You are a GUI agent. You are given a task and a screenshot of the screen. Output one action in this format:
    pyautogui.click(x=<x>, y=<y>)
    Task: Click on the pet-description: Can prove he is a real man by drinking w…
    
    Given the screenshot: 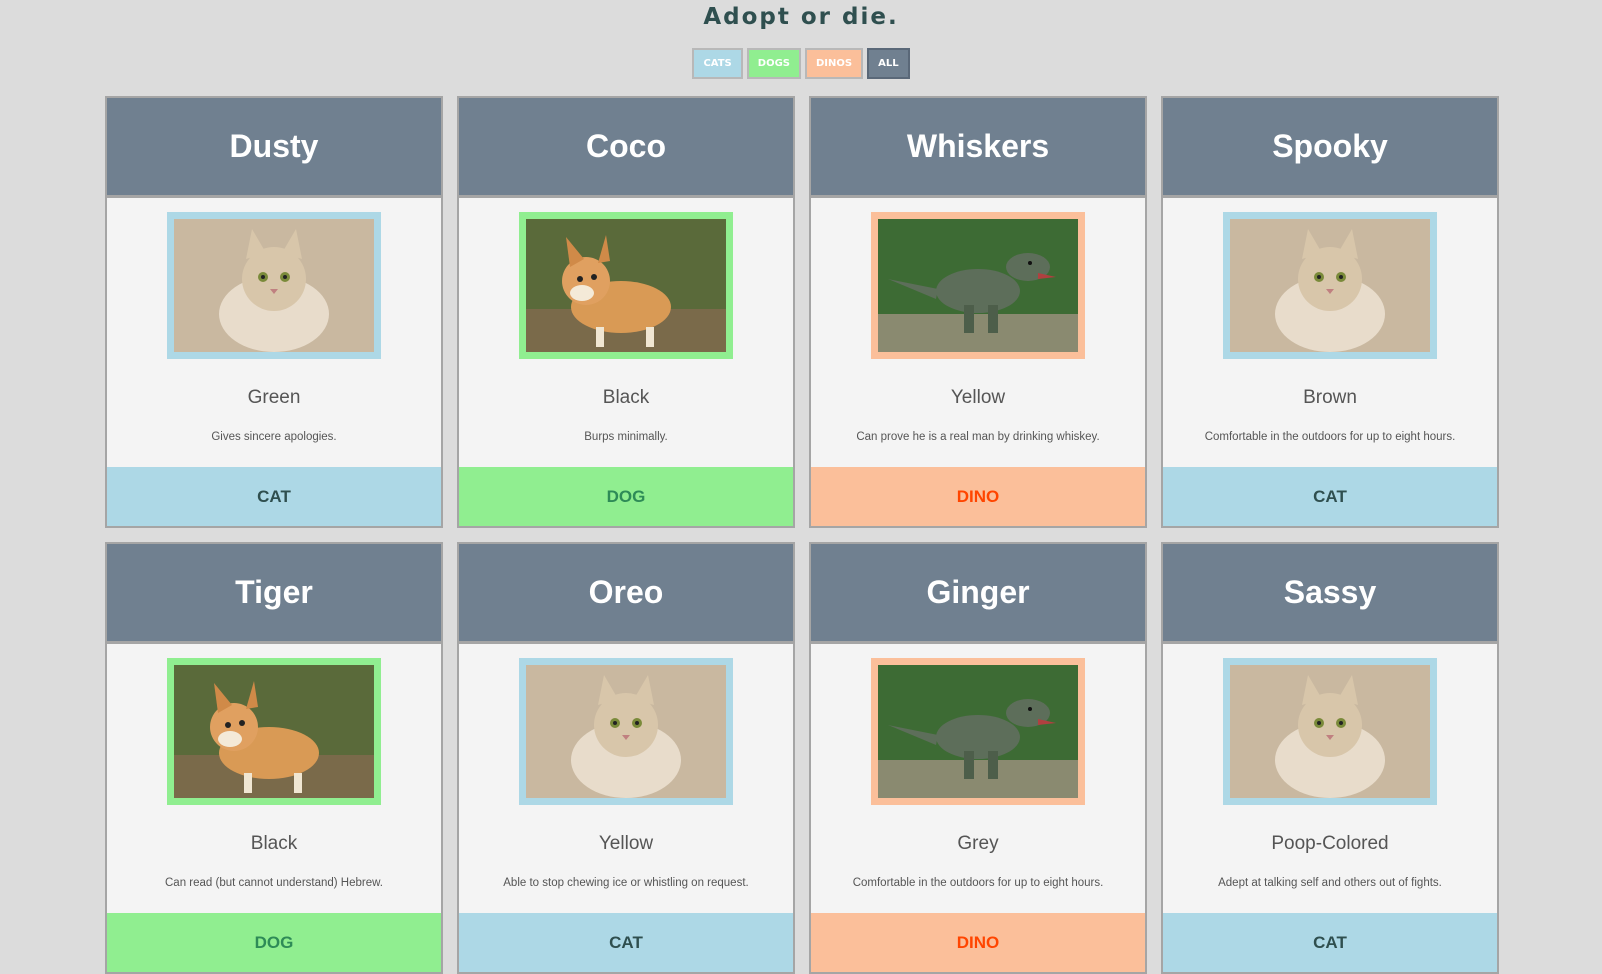 What is the action you would take?
    pyautogui.click(x=978, y=437)
    